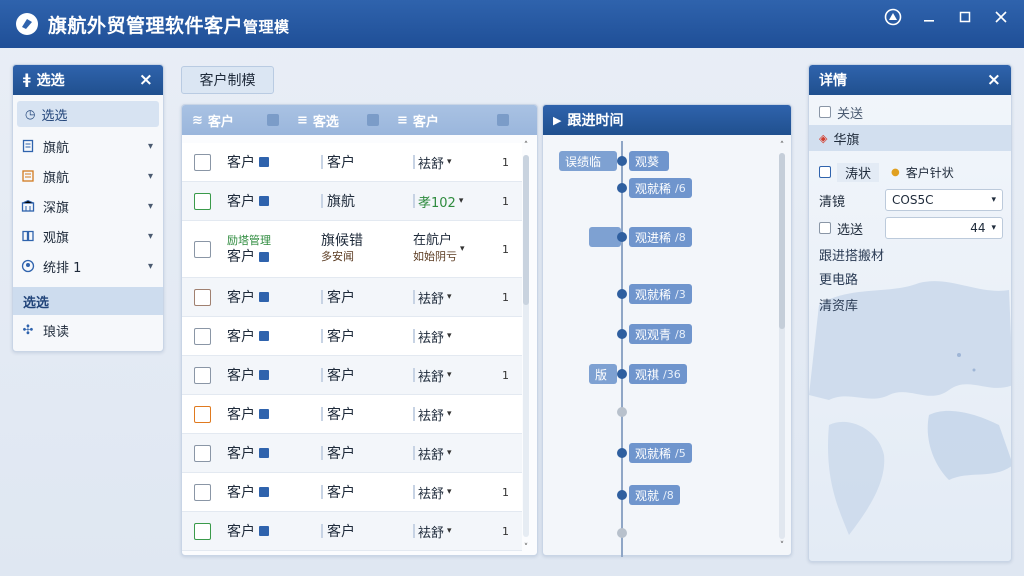 This screenshot has width=1024, height=576. What do you see at coordinates (838, 278) in the screenshot?
I see `details-link-2: 更电路` at bounding box center [838, 278].